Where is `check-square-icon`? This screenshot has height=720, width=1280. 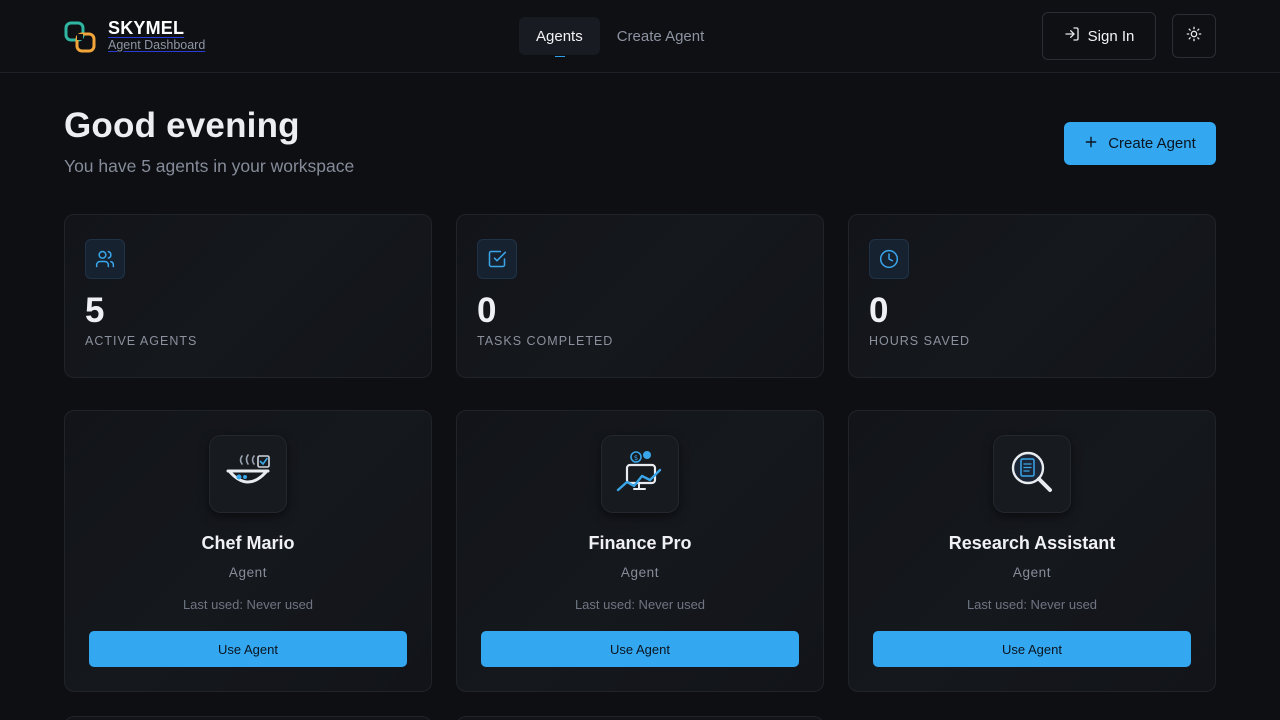
check-square-icon is located at coordinates (497, 259).